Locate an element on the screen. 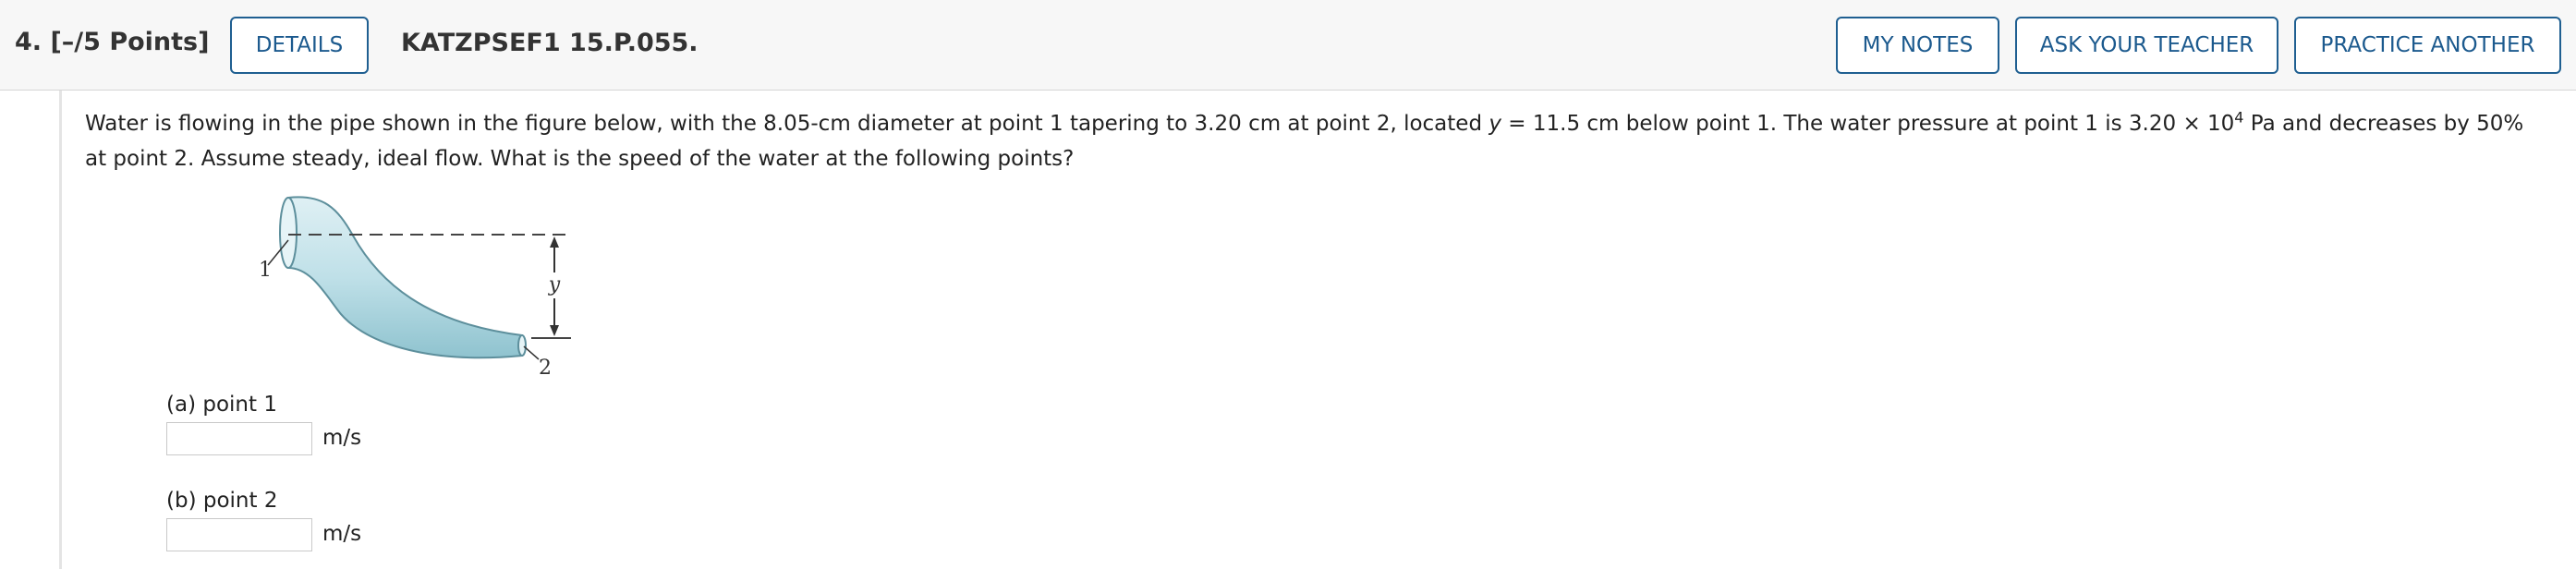 This screenshot has height=569, width=2576. part-a-unit: m/s is located at coordinates (342, 438).